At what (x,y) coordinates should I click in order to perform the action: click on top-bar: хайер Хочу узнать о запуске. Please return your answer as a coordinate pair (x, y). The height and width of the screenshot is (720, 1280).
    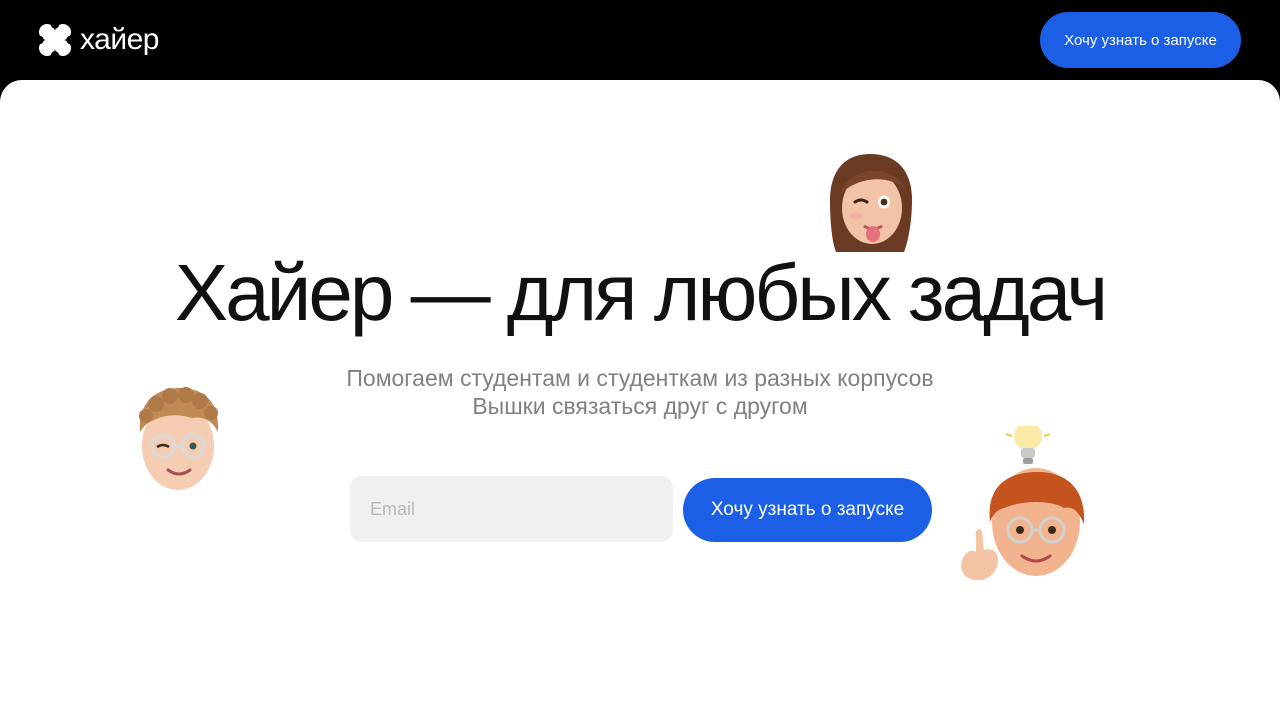
    Looking at the image, I should click on (640, 40).